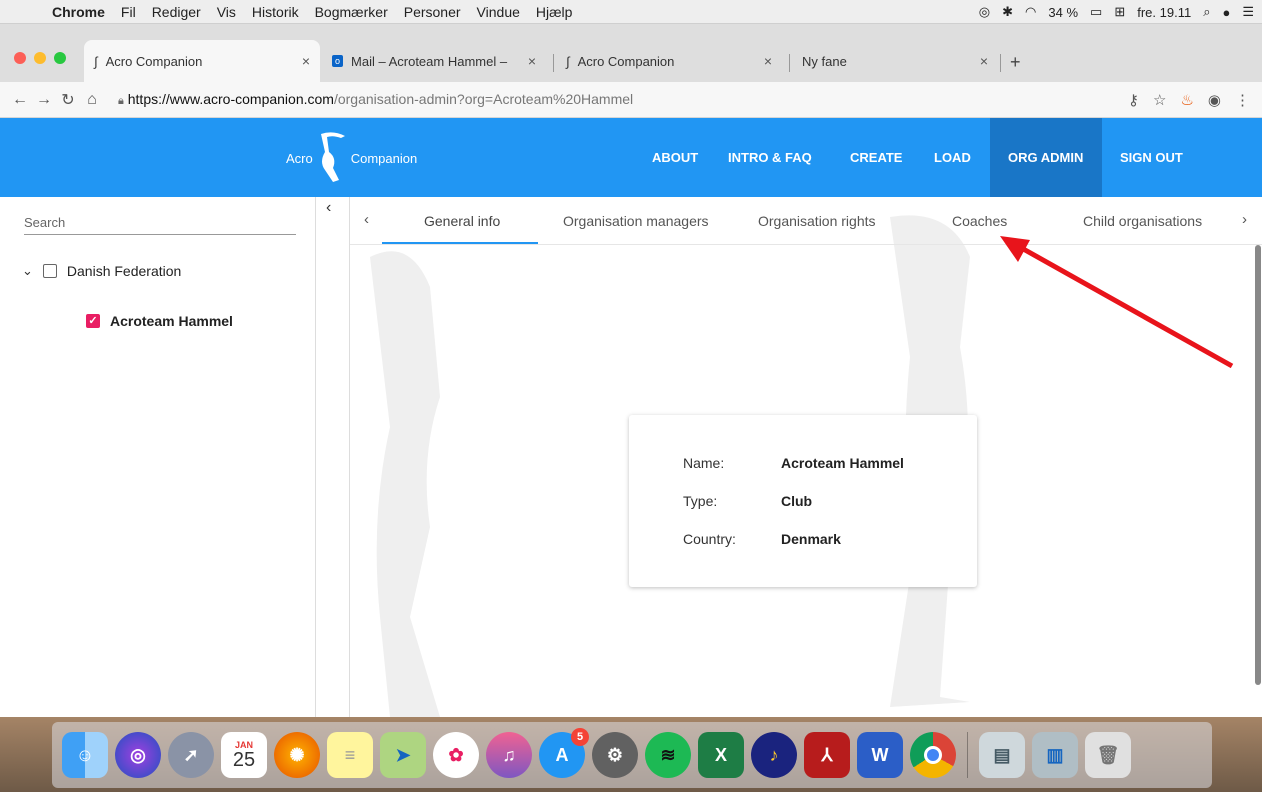 The width and height of the screenshot is (1262, 792). I want to click on country-value: Denmark, so click(811, 539).